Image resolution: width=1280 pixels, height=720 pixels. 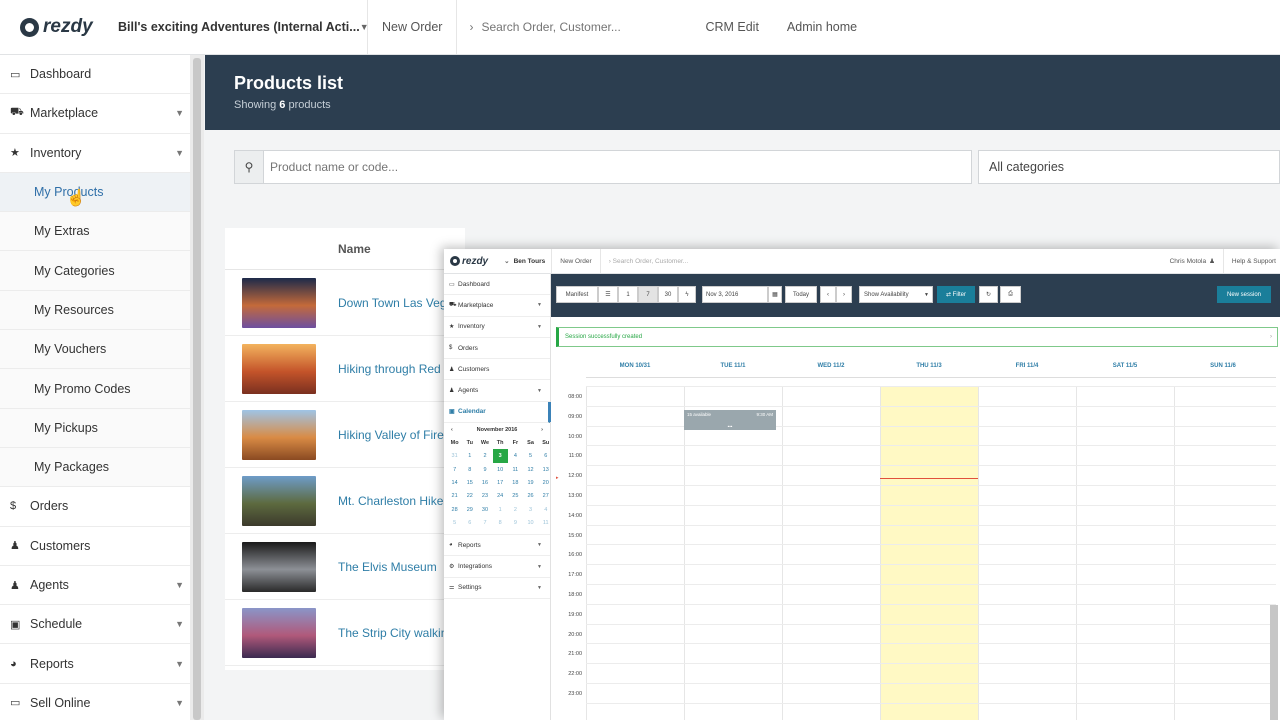 I want to click on overlay-rezdy-logo: rezdy, so click(x=466, y=261).